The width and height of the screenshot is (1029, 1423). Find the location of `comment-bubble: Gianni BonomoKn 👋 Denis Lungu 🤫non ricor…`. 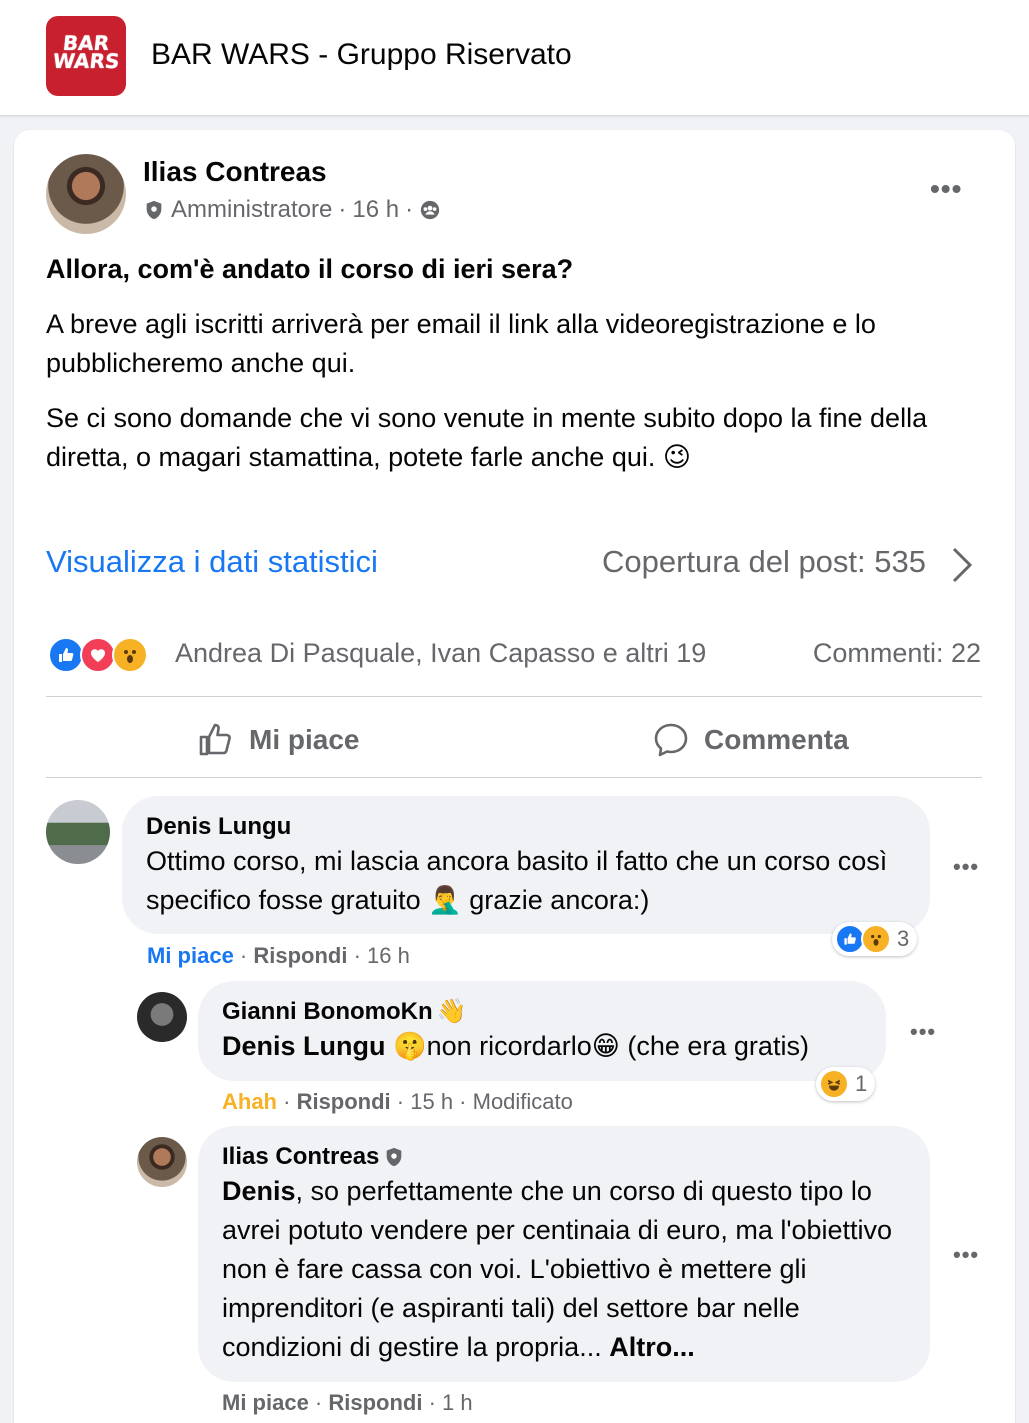

comment-bubble: Gianni BonomoKn 👋 Denis Lungu 🤫non ricor… is located at coordinates (542, 1031).